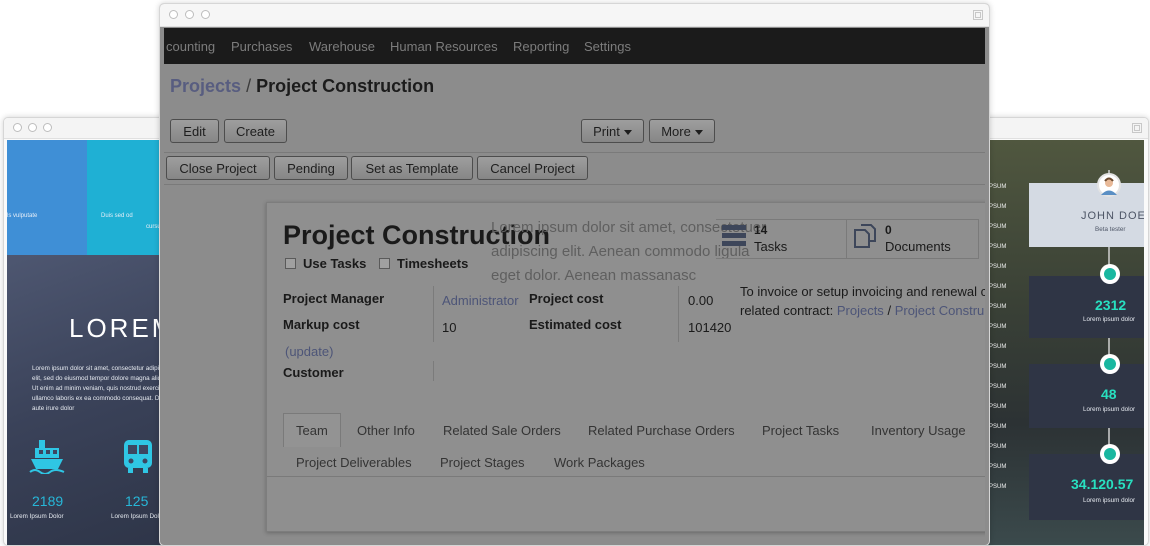  Describe the element at coordinates (676, 131) in the screenshot. I see `more-button-label: More` at that location.